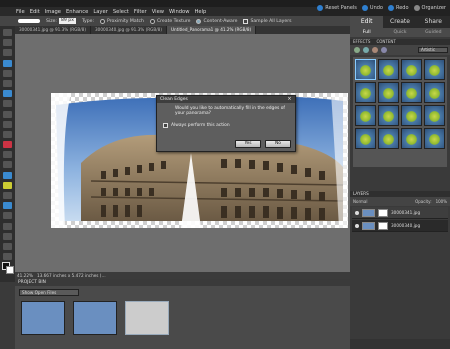 Image resolution: width=450 pixels, height=349 pixels. I want to click on photo-effects-icon, so click(375, 50).